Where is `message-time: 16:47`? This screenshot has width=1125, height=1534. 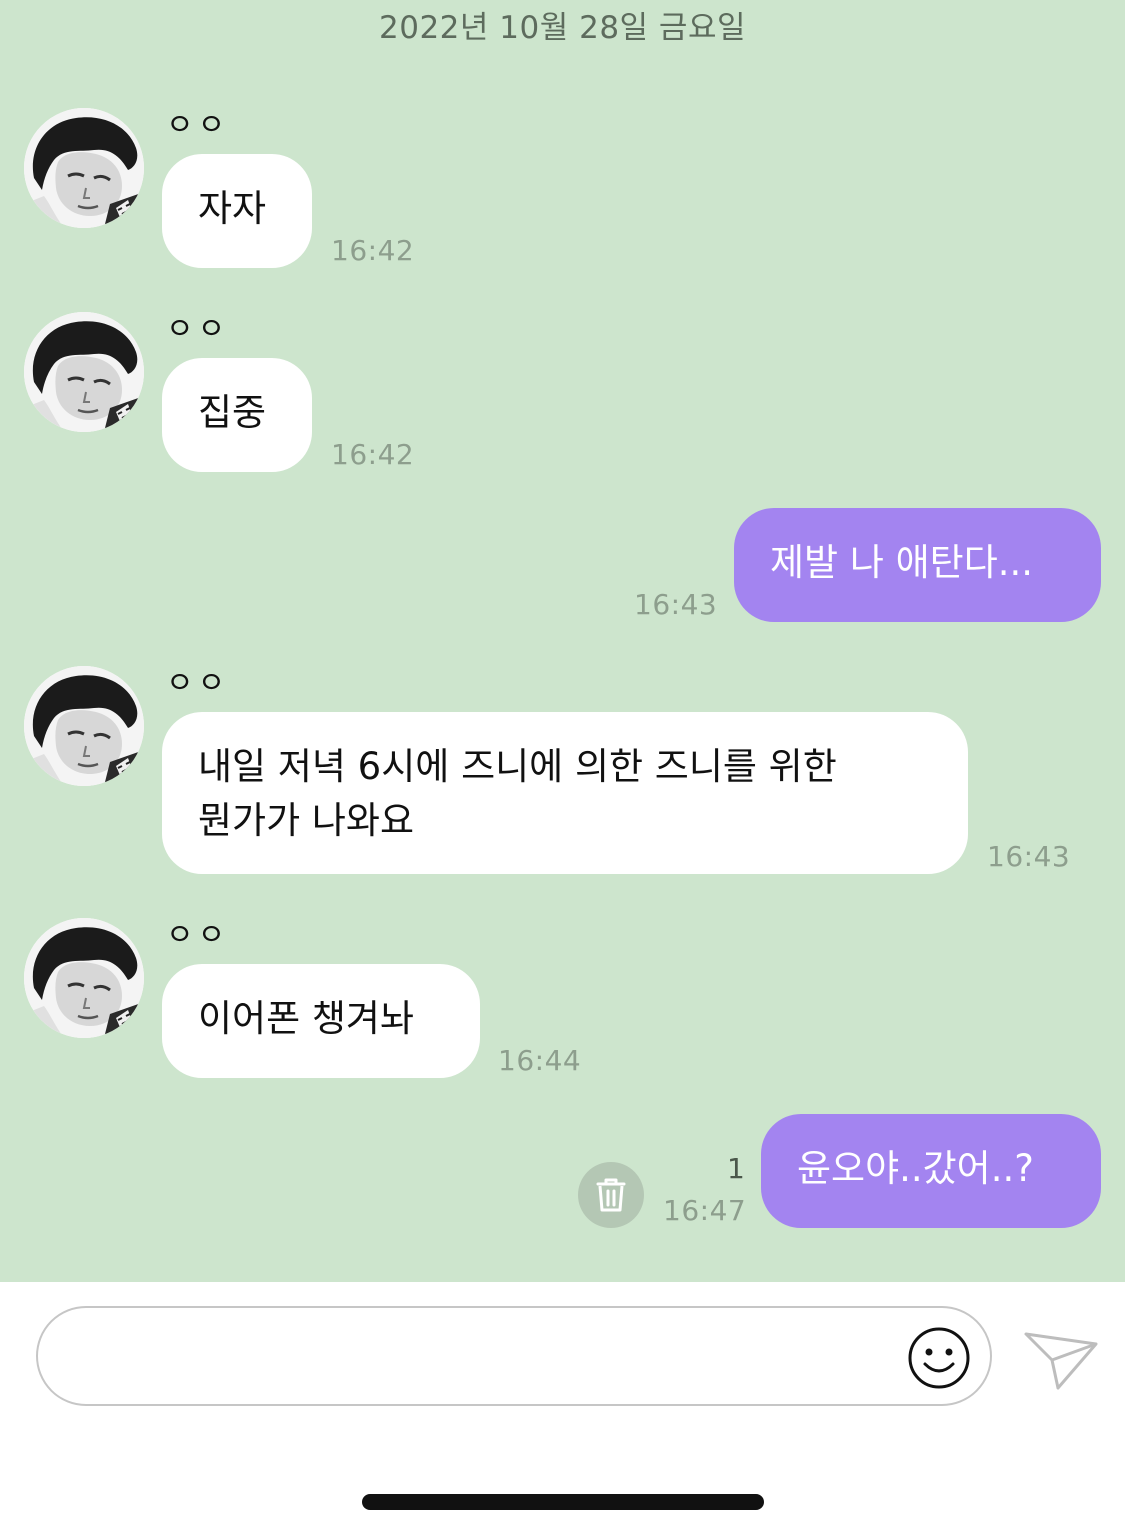 message-time: 16:47 is located at coordinates (705, 1210).